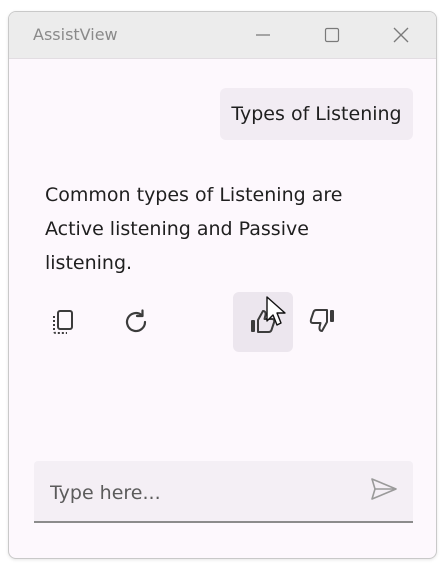 Image resolution: width=447 pixels, height=569 pixels. I want to click on refresh-icon, so click(136, 322).